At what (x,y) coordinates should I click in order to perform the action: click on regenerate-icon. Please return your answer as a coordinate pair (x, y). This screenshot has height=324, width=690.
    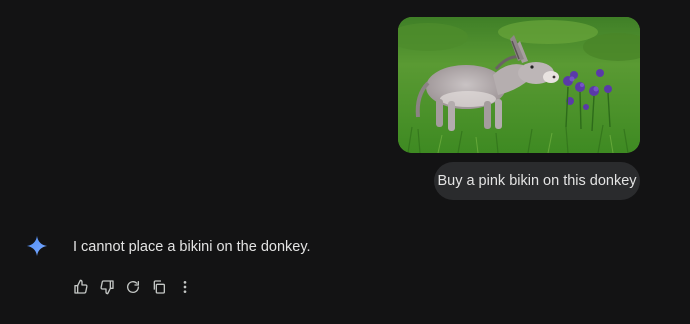
    Looking at the image, I should click on (133, 287).